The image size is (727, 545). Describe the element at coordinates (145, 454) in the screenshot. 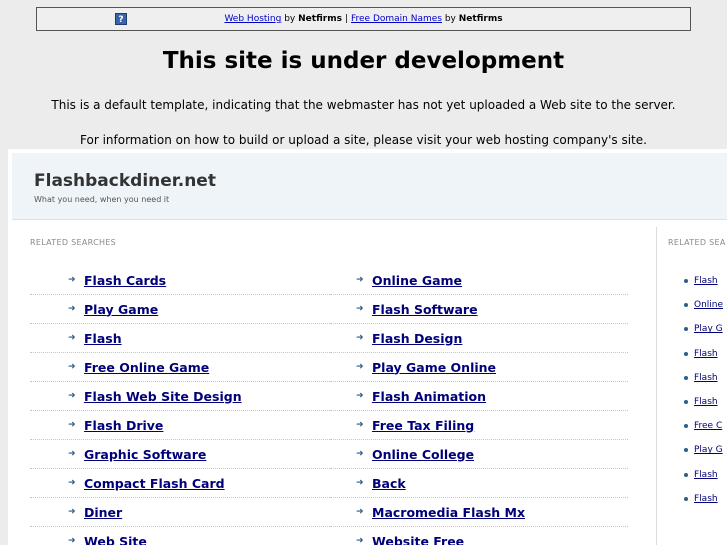

I see `related-search-link: Graphic Software` at that location.